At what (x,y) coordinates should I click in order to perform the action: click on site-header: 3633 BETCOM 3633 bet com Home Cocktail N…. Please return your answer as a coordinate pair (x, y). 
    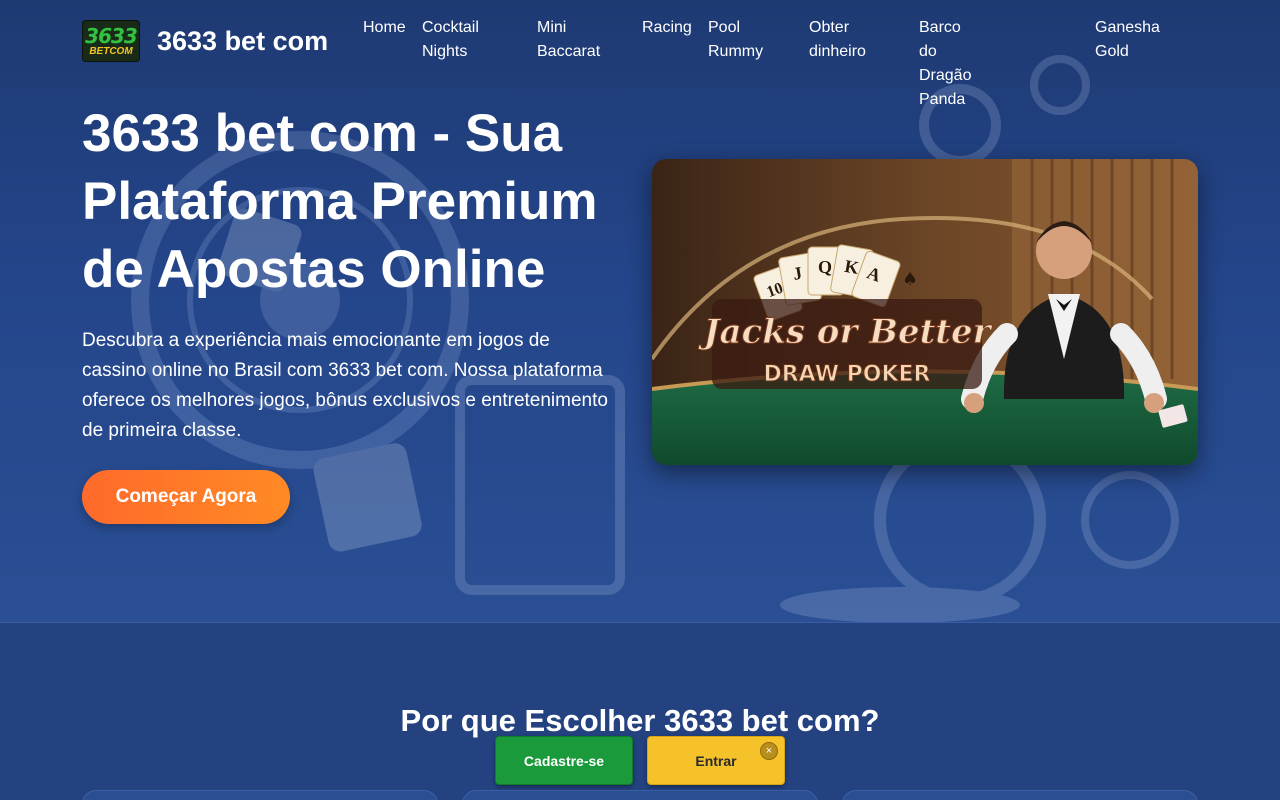
    Looking at the image, I should click on (640, 54).